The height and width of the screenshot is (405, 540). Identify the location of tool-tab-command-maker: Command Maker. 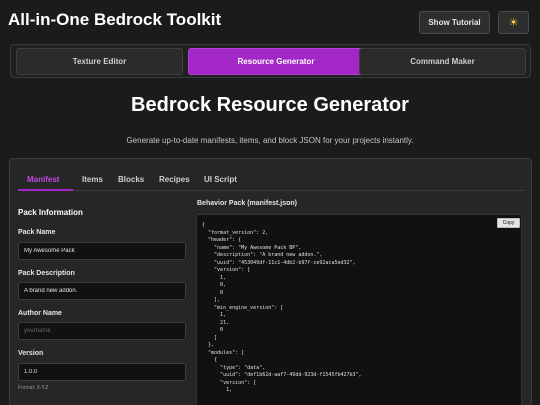
(442, 61).